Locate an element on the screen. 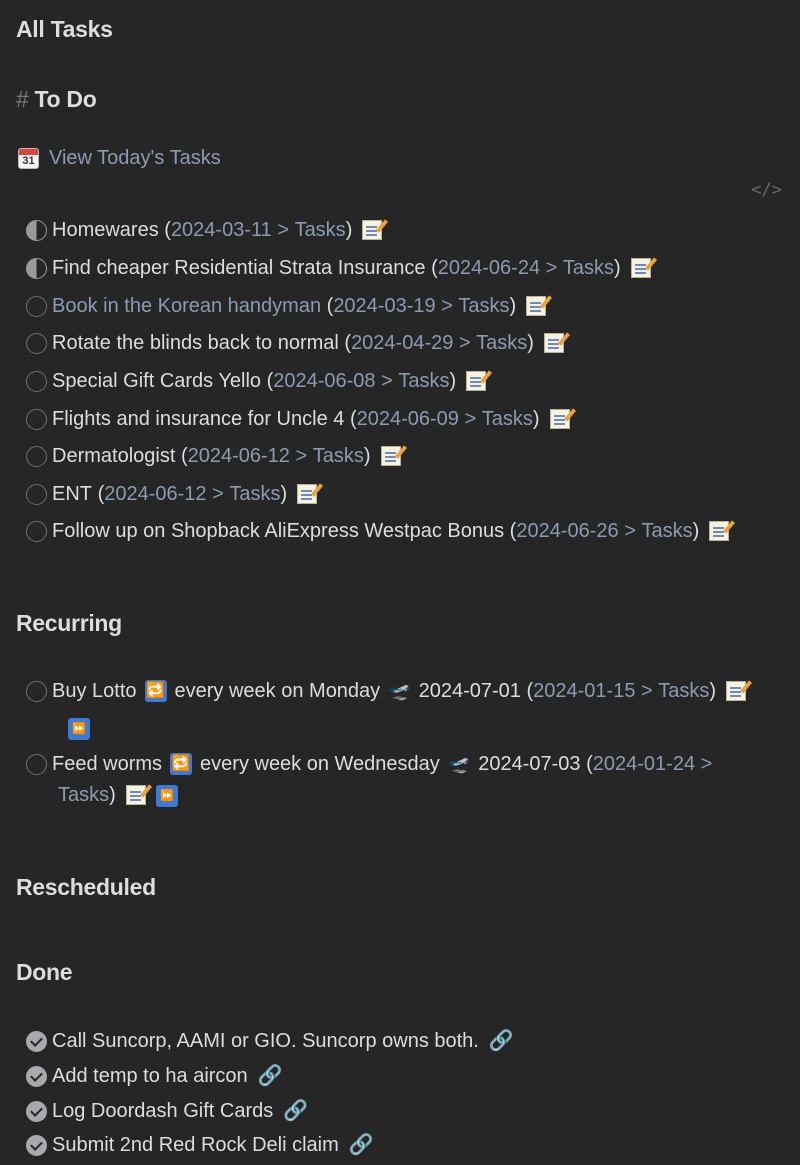 The width and height of the screenshot is (800, 1165). view-today-link: 31 View Today's Tasks is located at coordinates (119, 158).